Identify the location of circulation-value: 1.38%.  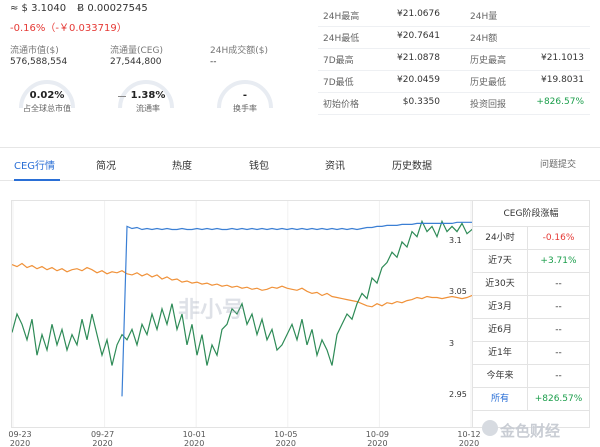
(148, 95).